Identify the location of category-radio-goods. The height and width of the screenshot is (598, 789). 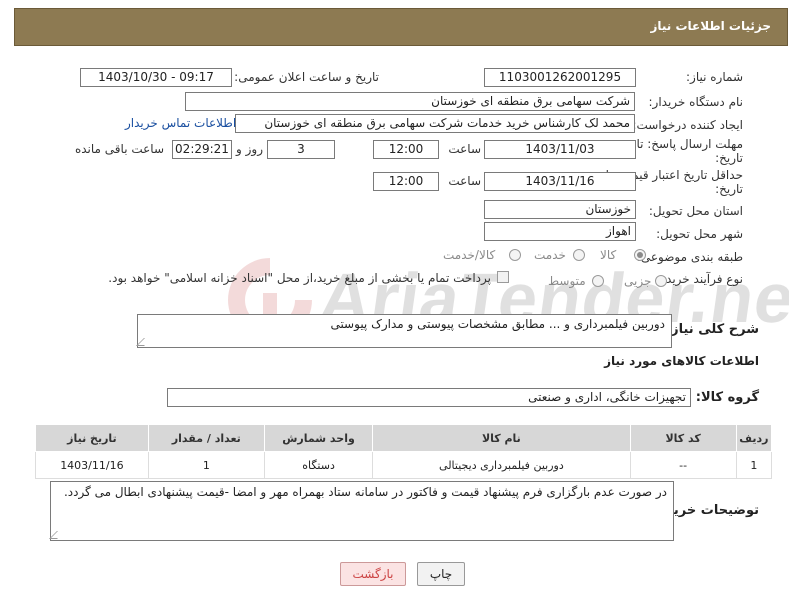
(640, 255).